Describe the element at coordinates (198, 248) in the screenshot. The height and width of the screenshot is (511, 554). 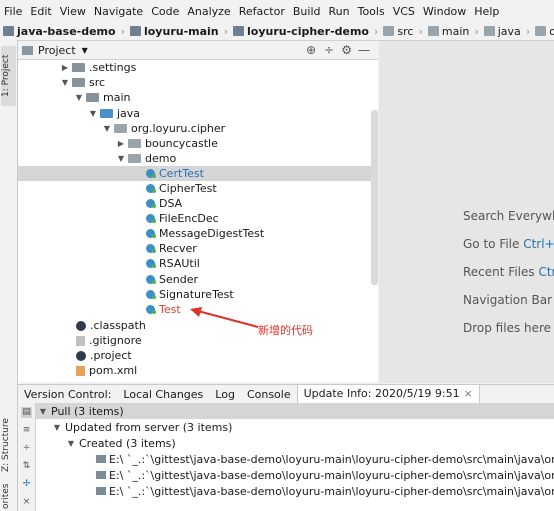
I see `tree-item-recver: Recver` at that location.